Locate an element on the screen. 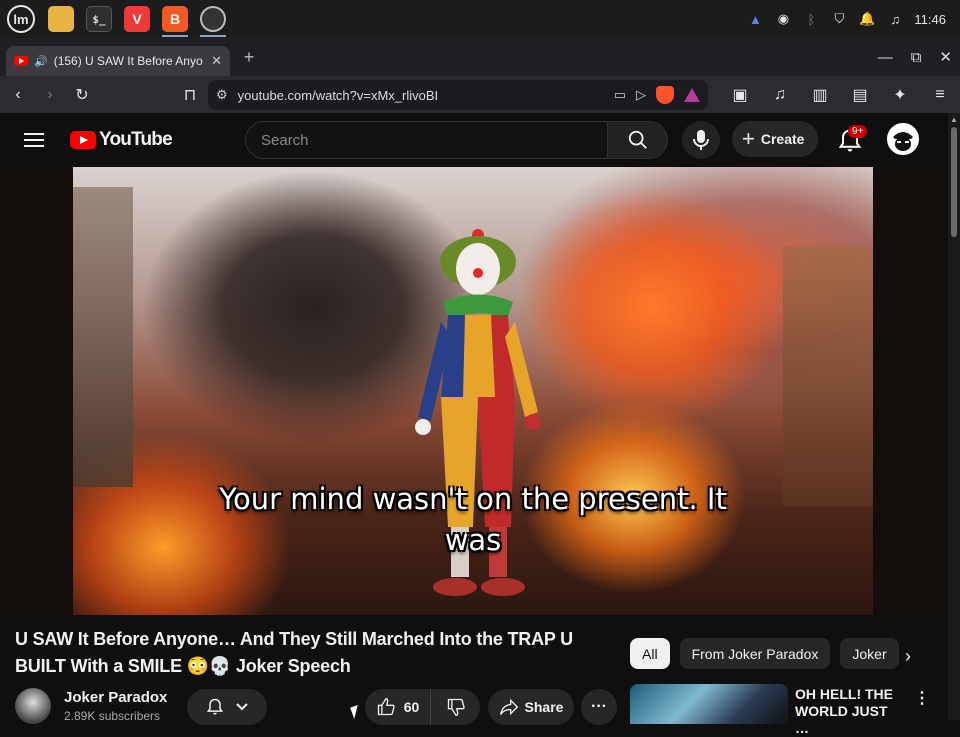  tab-title: (156) U SAW It Before Anyo is located at coordinates (128, 61).